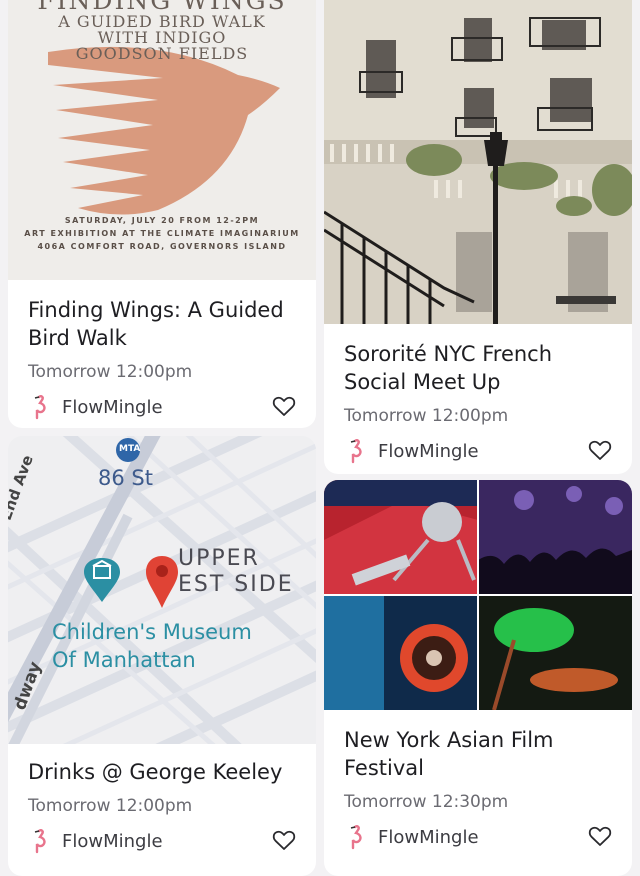 This screenshot has height=876, width=640. What do you see at coordinates (426, 802) in the screenshot?
I see `event-time: Tomorrow 12:30pm` at bounding box center [426, 802].